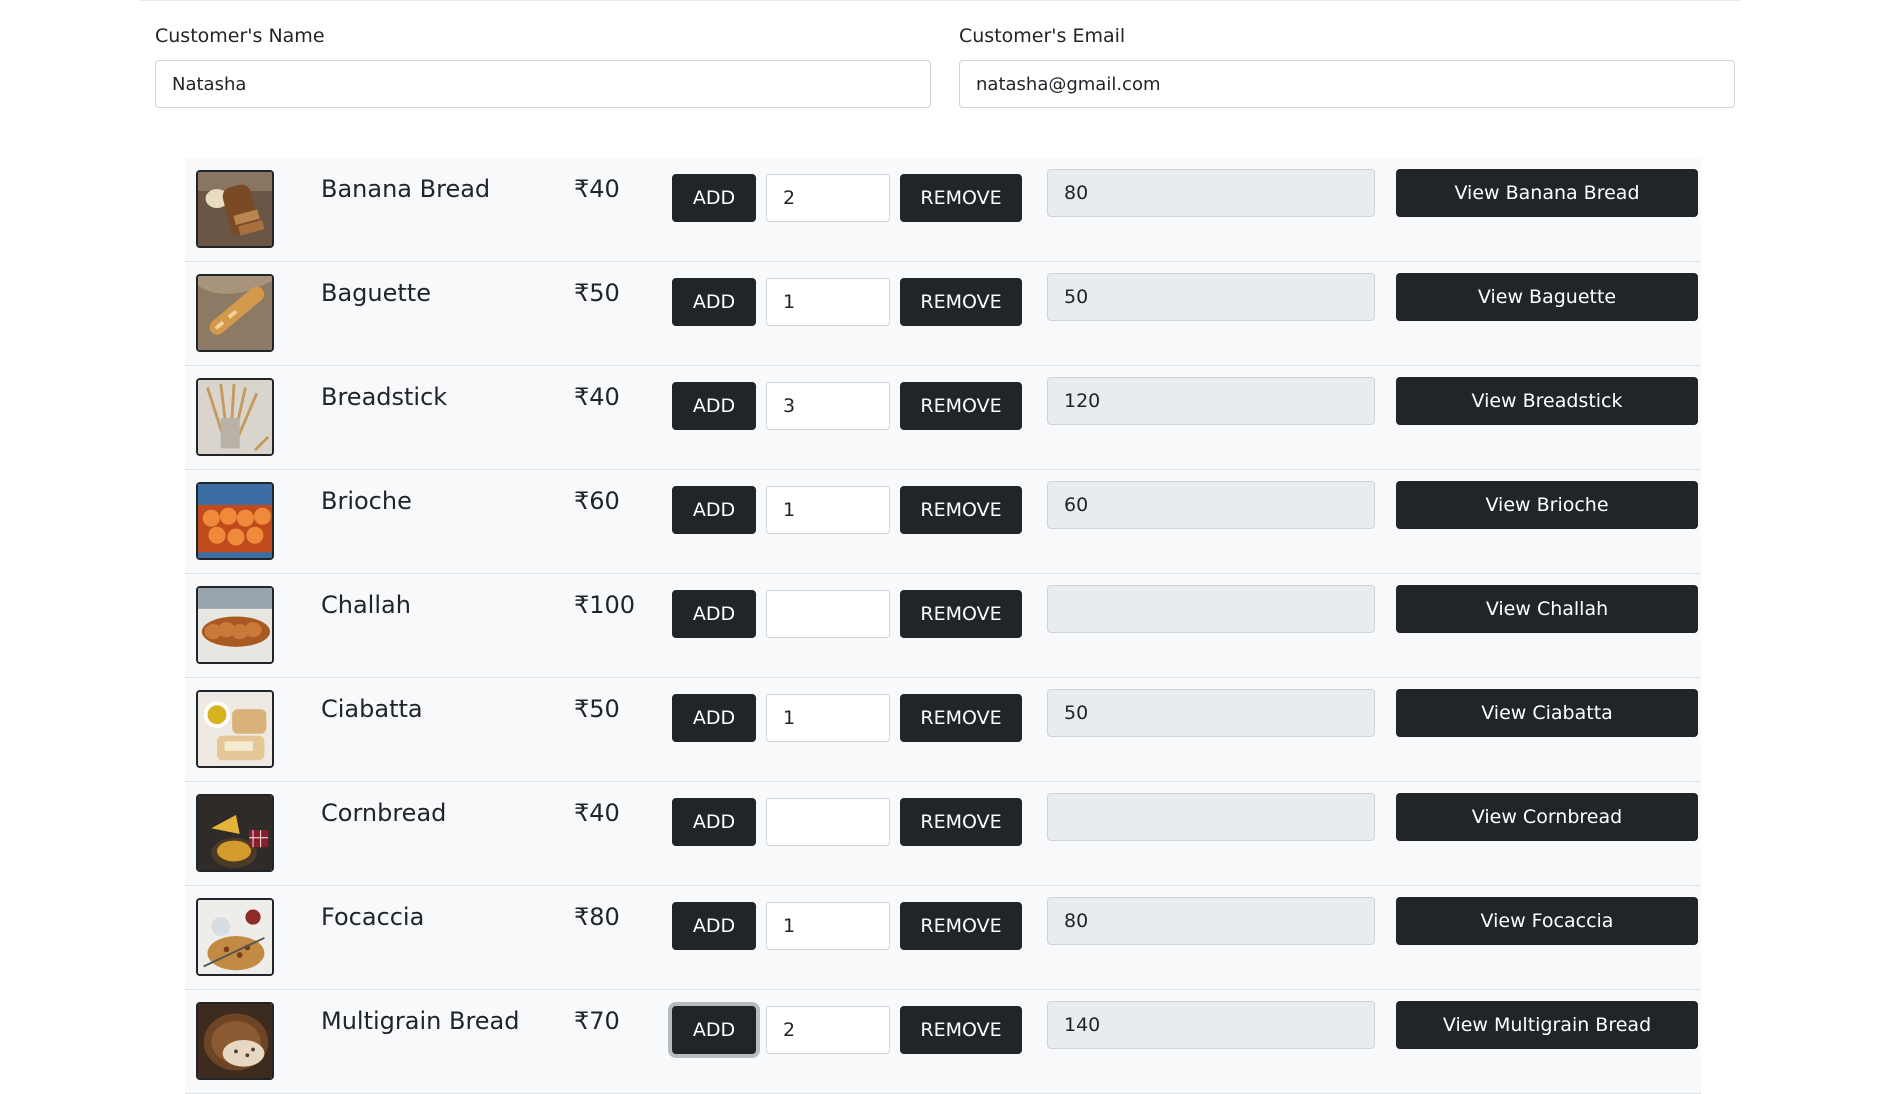  What do you see at coordinates (420, 1021) in the screenshot?
I see `product-name: Multigrain Bread` at bounding box center [420, 1021].